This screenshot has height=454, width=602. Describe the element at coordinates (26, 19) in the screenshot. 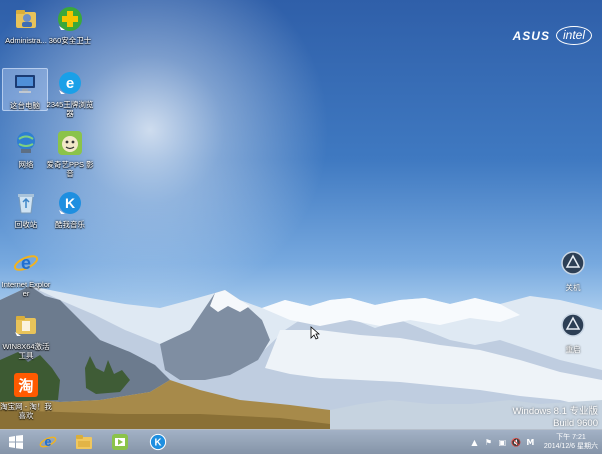

I see `user-folder-icon` at that location.